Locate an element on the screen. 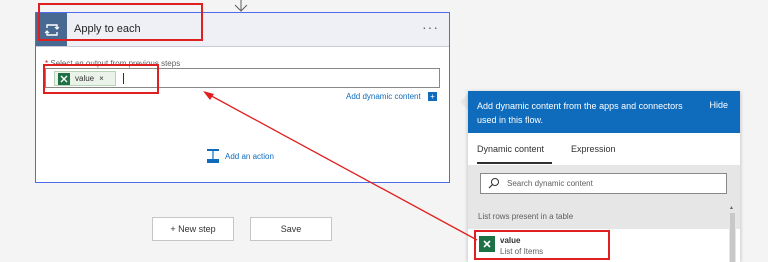  section-header: List rows present in a table is located at coordinates (604, 216).